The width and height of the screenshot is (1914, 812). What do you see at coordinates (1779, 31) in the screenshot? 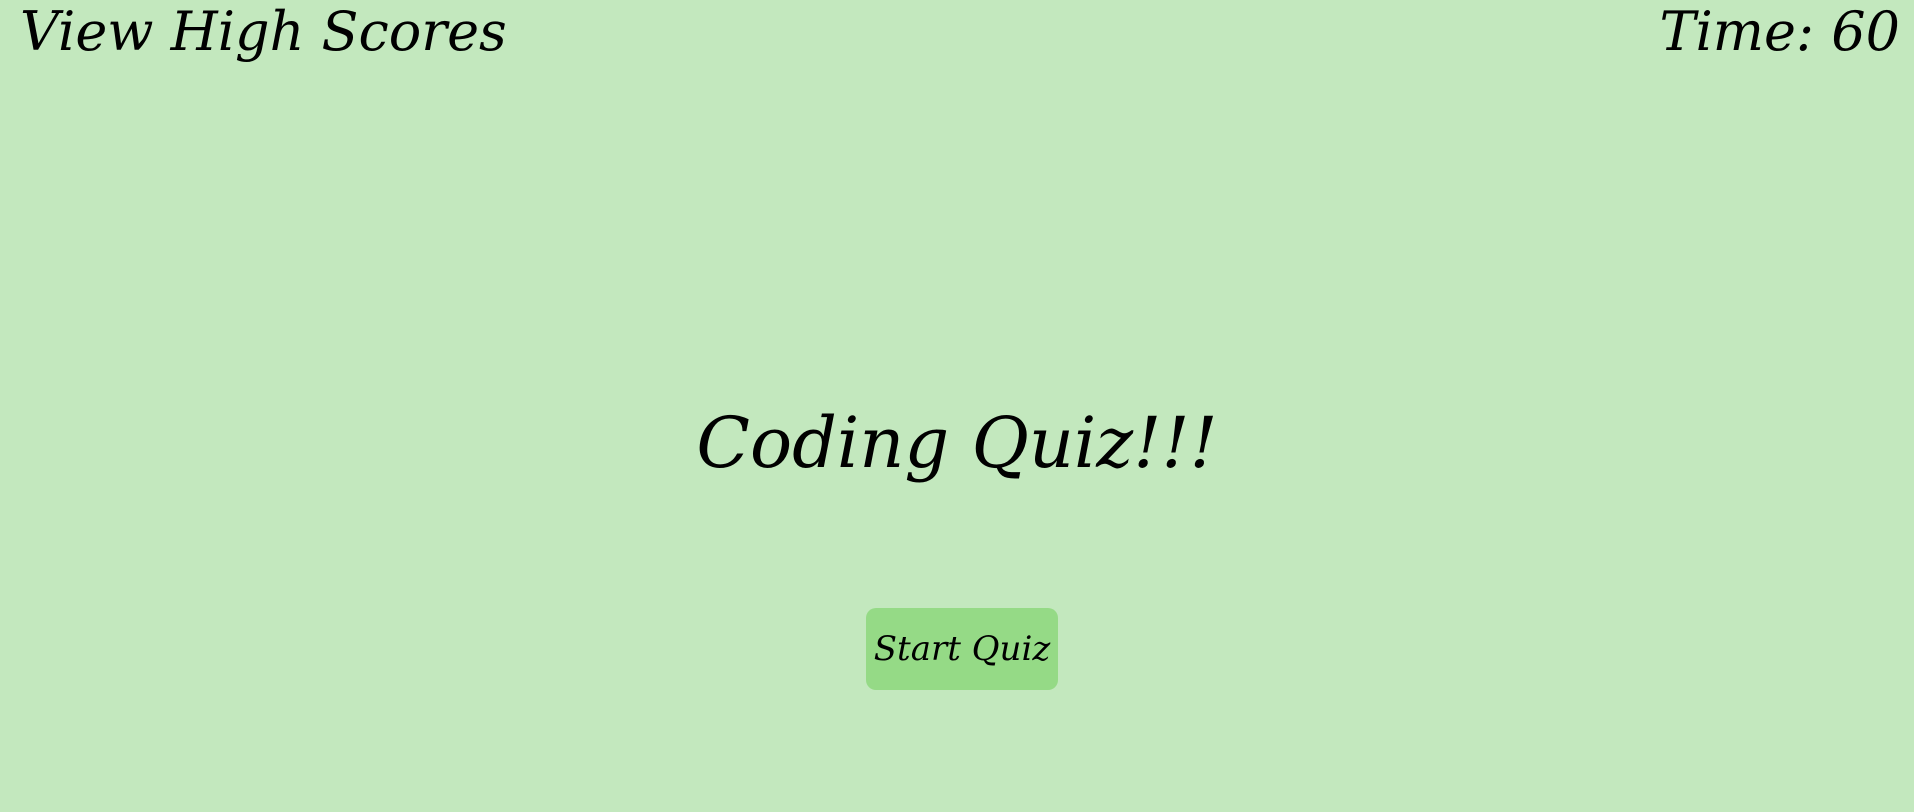
I see `timer-display: Time: 60` at bounding box center [1779, 31].